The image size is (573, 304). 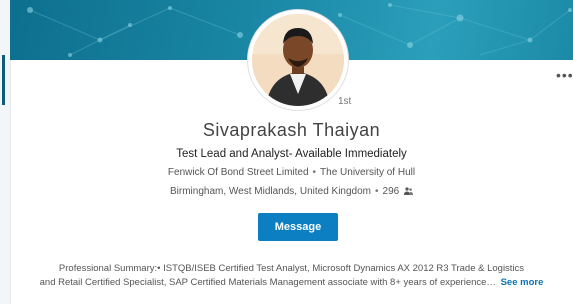 I want to click on profile-name: Sivaprakash Thaiyan, so click(x=291, y=130).